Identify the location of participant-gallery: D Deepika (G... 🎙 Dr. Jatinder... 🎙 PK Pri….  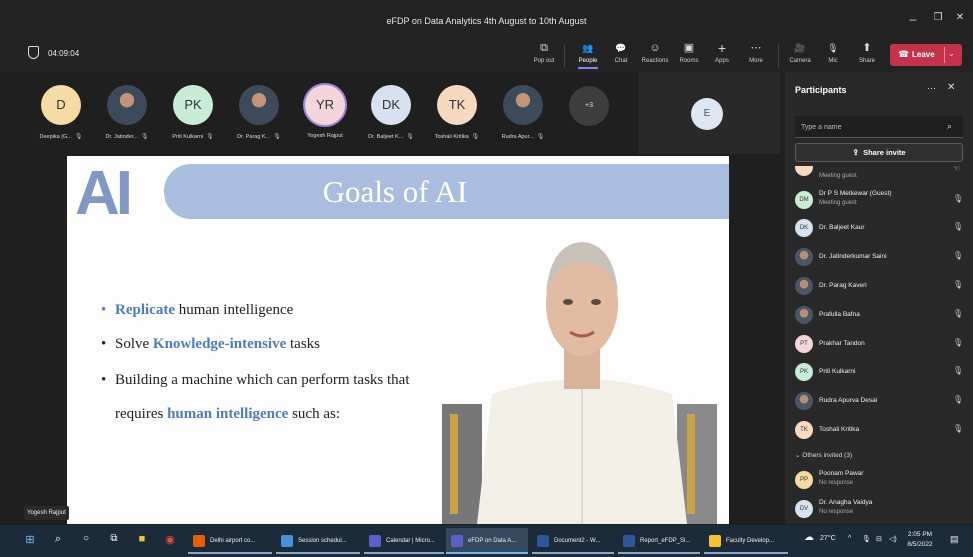
(315, 113).